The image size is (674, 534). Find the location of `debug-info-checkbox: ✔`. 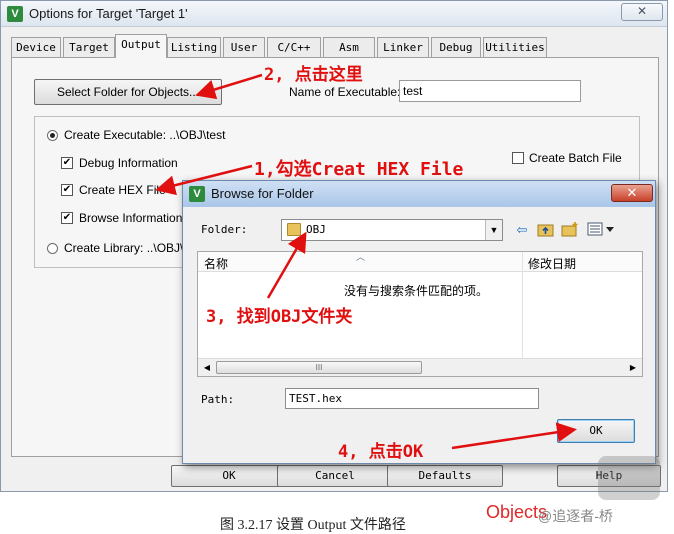

debug-info-checkbox: ✔ is located at coordinates (67, 163).